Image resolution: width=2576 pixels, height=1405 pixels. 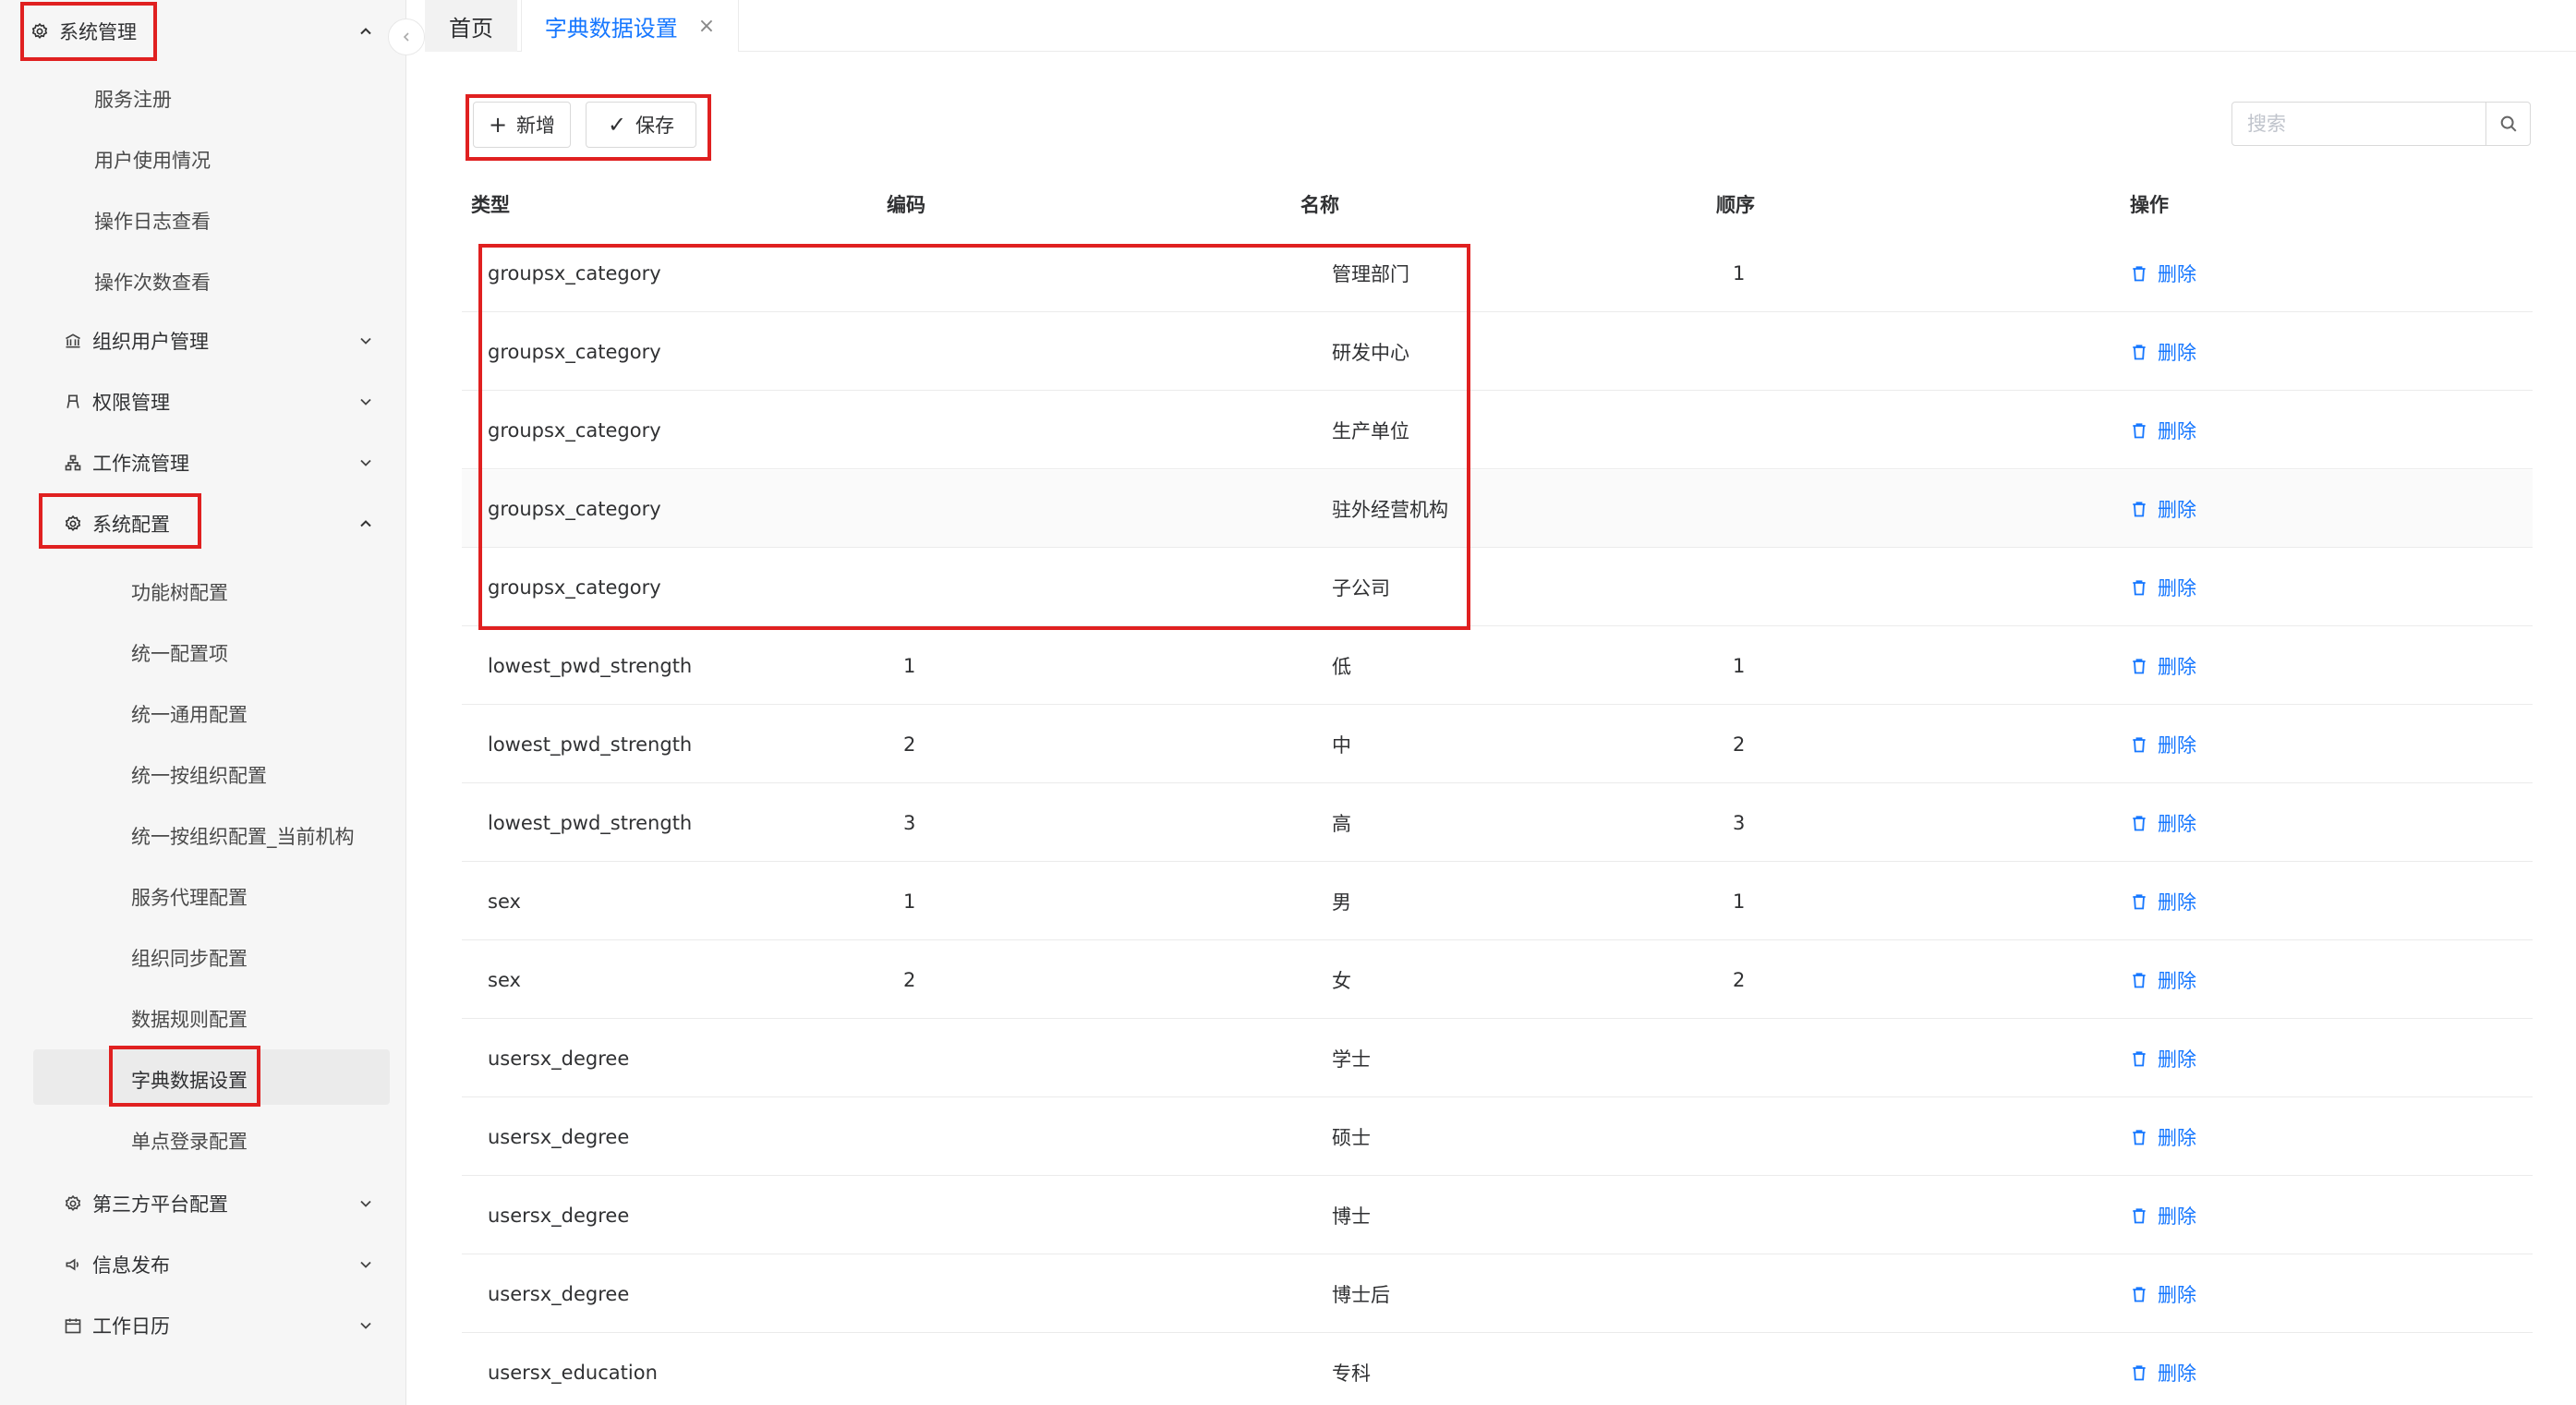 I want to click on menu-group-org-user-management: 组织用户管理, so click(x=203, y=340).